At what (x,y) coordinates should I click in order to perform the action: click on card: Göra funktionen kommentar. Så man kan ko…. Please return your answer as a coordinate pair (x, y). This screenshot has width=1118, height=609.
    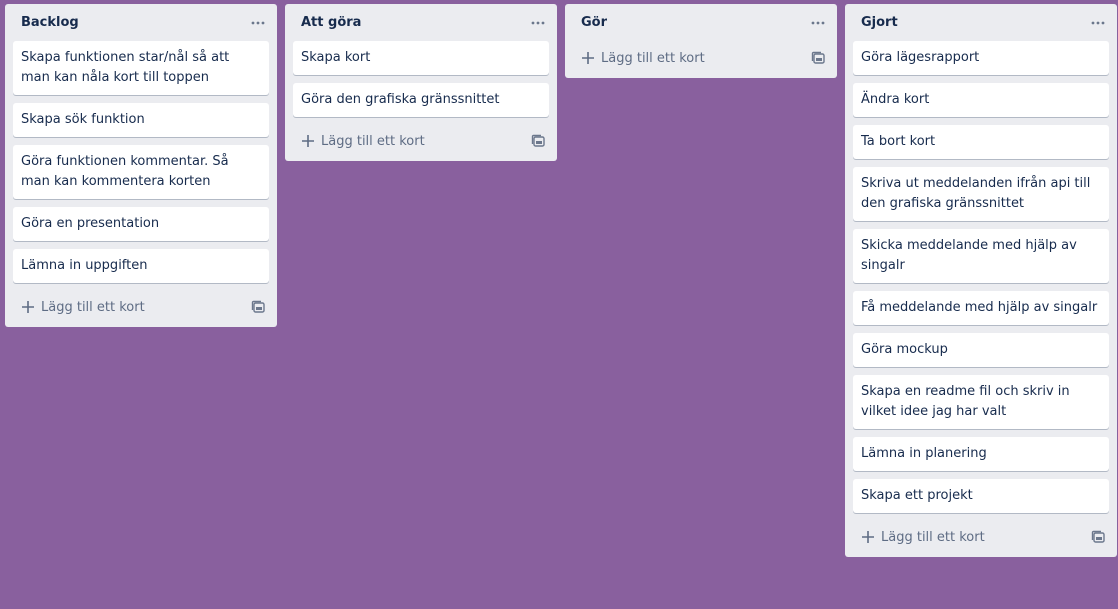
    Looking at the image, I should click on (141, 172).